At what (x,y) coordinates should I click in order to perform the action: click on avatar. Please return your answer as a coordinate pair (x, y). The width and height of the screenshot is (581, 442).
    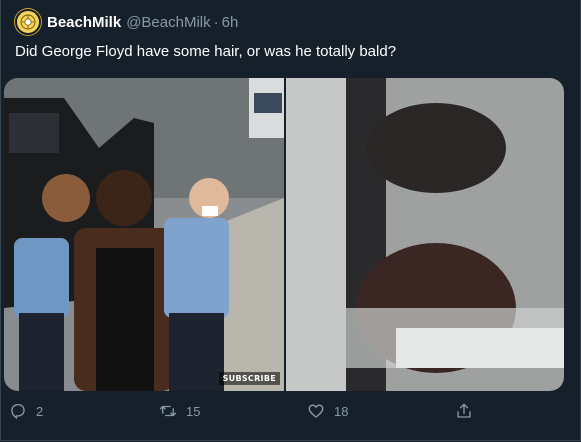
    Looking at the image, I should click on (28, 22).